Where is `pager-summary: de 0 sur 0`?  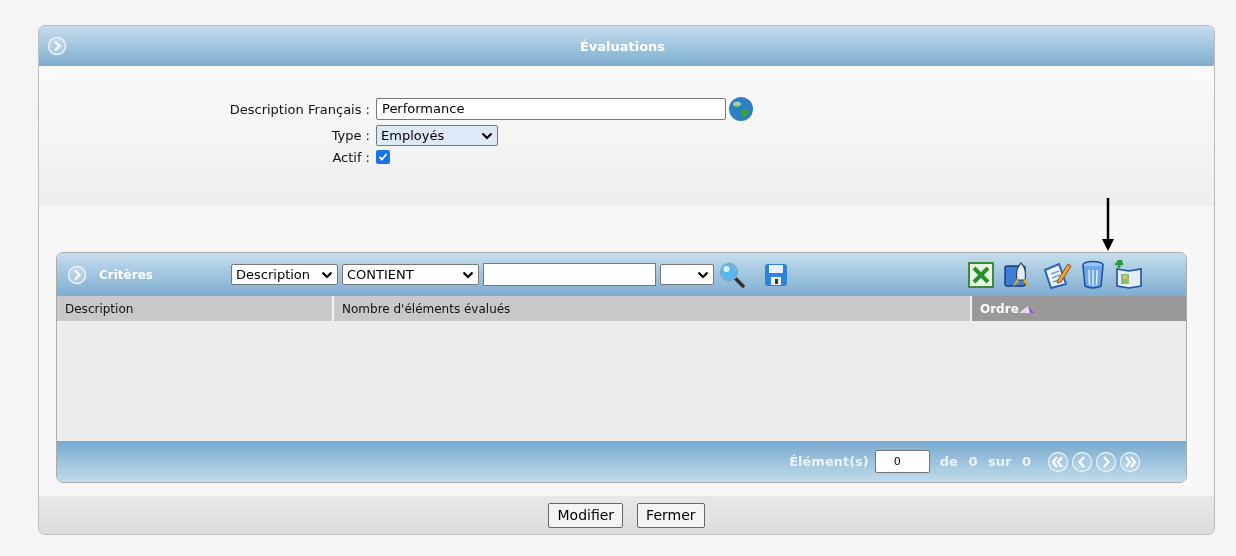 pager-summary: de 0 sur 0 is located at coordinates (985, 461).